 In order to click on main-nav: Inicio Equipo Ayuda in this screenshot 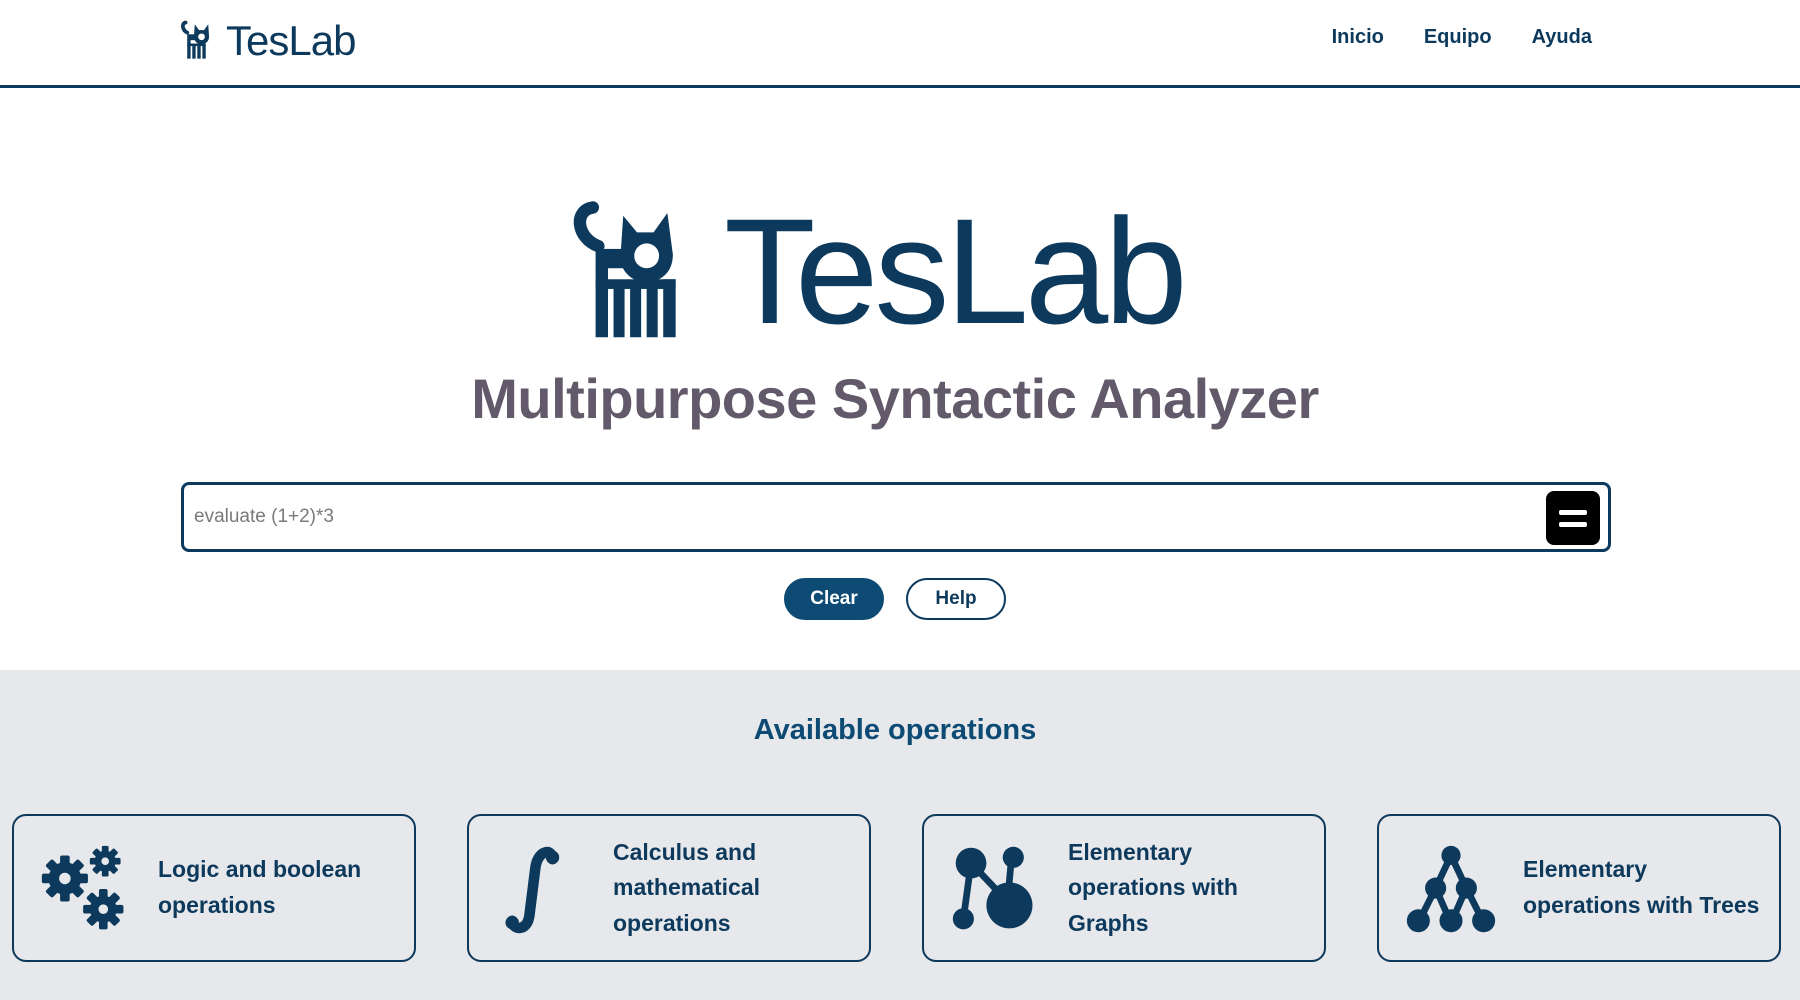, I will do `click(1462, 37)`.